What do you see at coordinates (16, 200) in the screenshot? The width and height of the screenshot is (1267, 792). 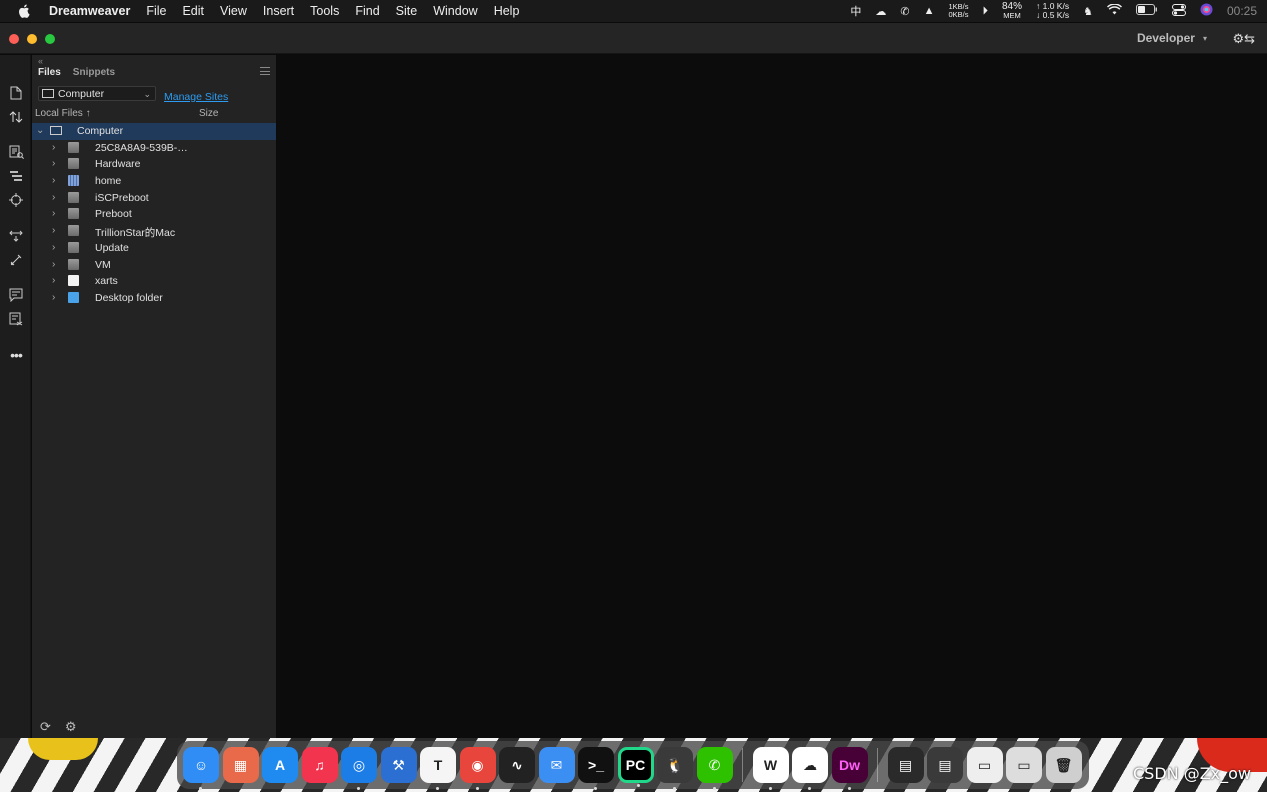 I see `live-view-target-icon` at bounding box center [16, 200].